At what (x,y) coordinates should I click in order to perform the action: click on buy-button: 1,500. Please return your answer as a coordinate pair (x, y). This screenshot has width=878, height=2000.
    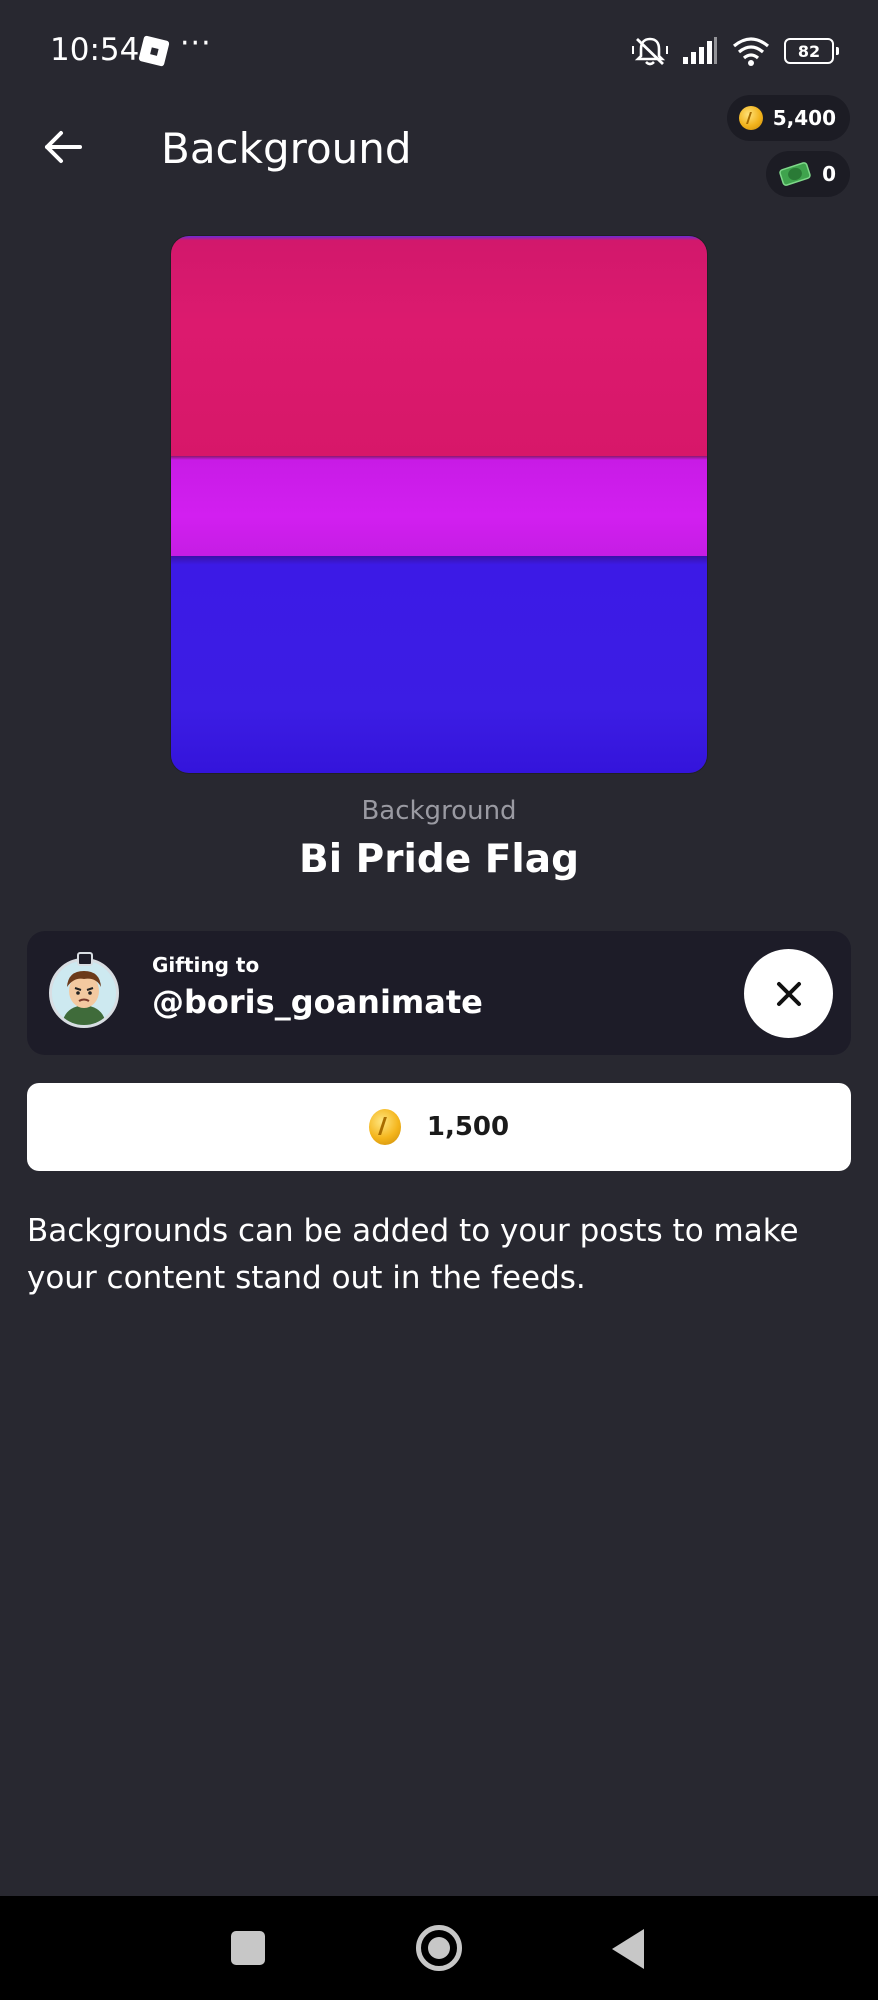
    Looking at the image, I should click on (439, 1127).